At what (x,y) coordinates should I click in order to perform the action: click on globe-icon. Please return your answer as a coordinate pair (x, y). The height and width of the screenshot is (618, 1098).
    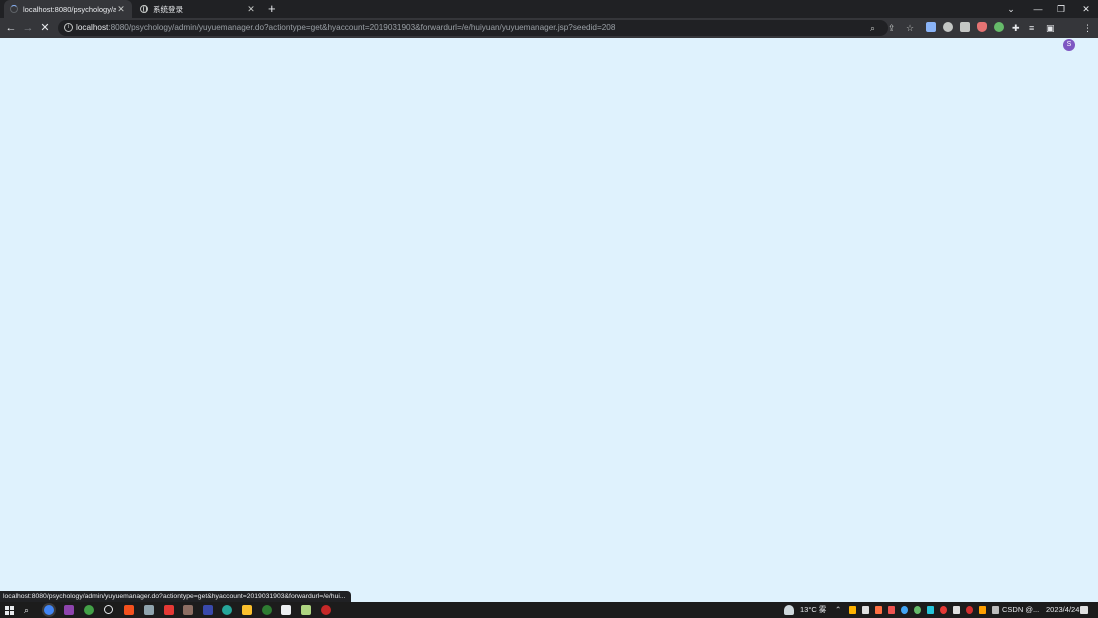
    Looking at the image, I should click on (144, 9).